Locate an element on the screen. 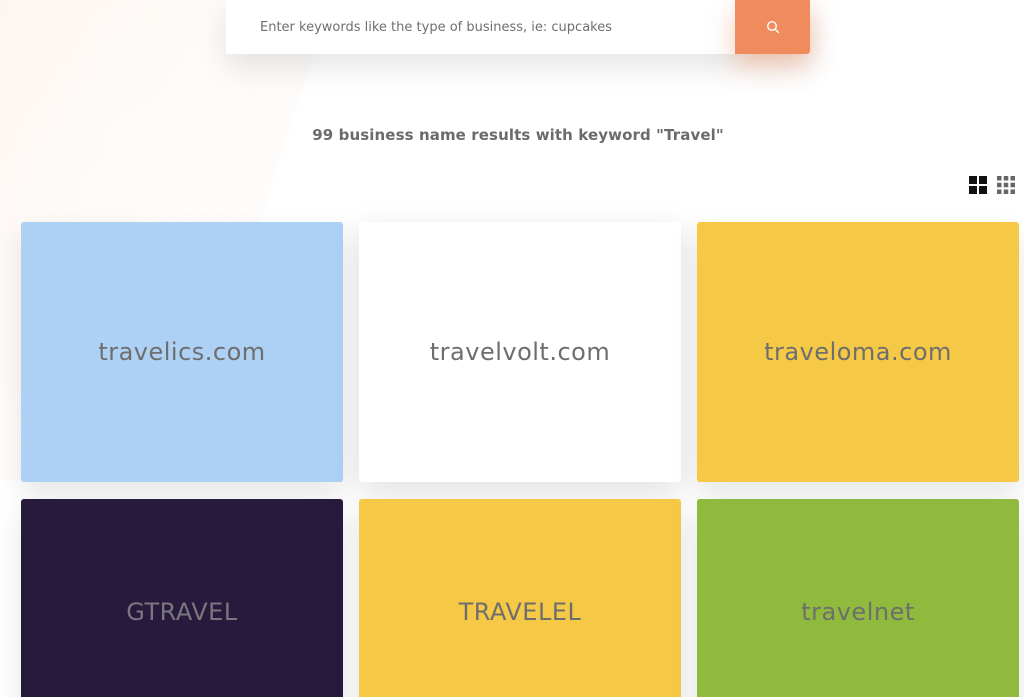 The width and height of the screenshot is (1024, 697). card-name: travelvolt.com is located at coordinates (520, 352).